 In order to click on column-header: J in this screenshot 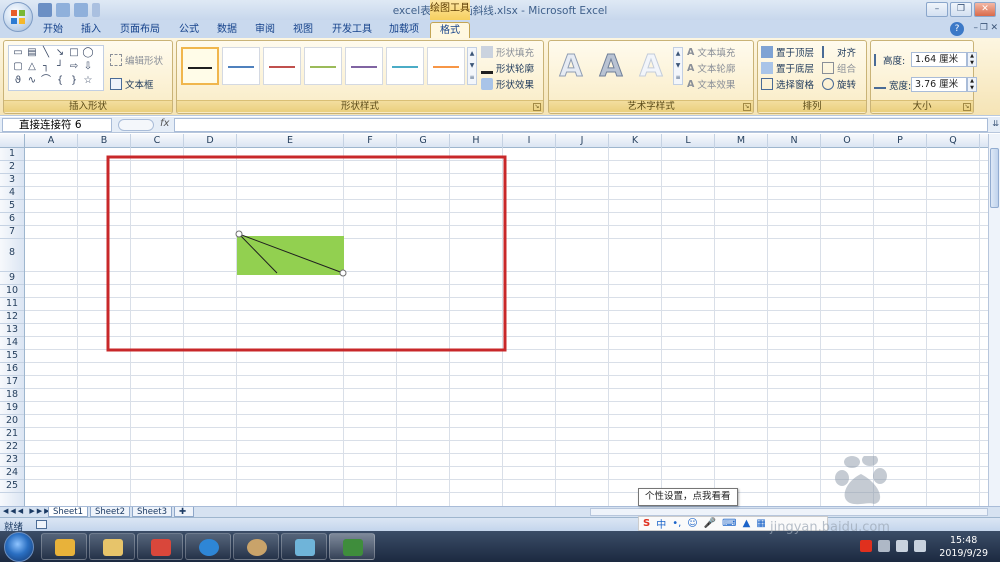, I will do `click(582, 141)`.